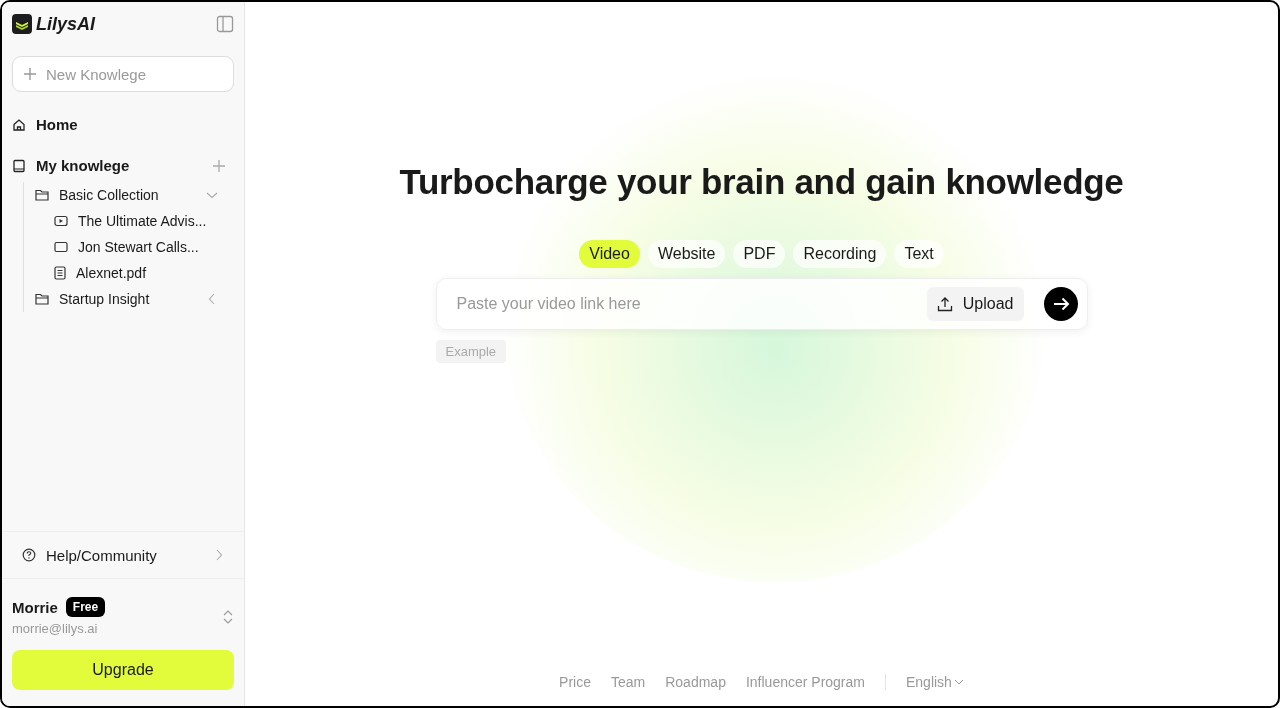 Image resolution: width=1280 pixels, height=708 pixels. Describe the element at coordinates (919, 254) in the screenshot. I see `source-tab: Text` at that location.